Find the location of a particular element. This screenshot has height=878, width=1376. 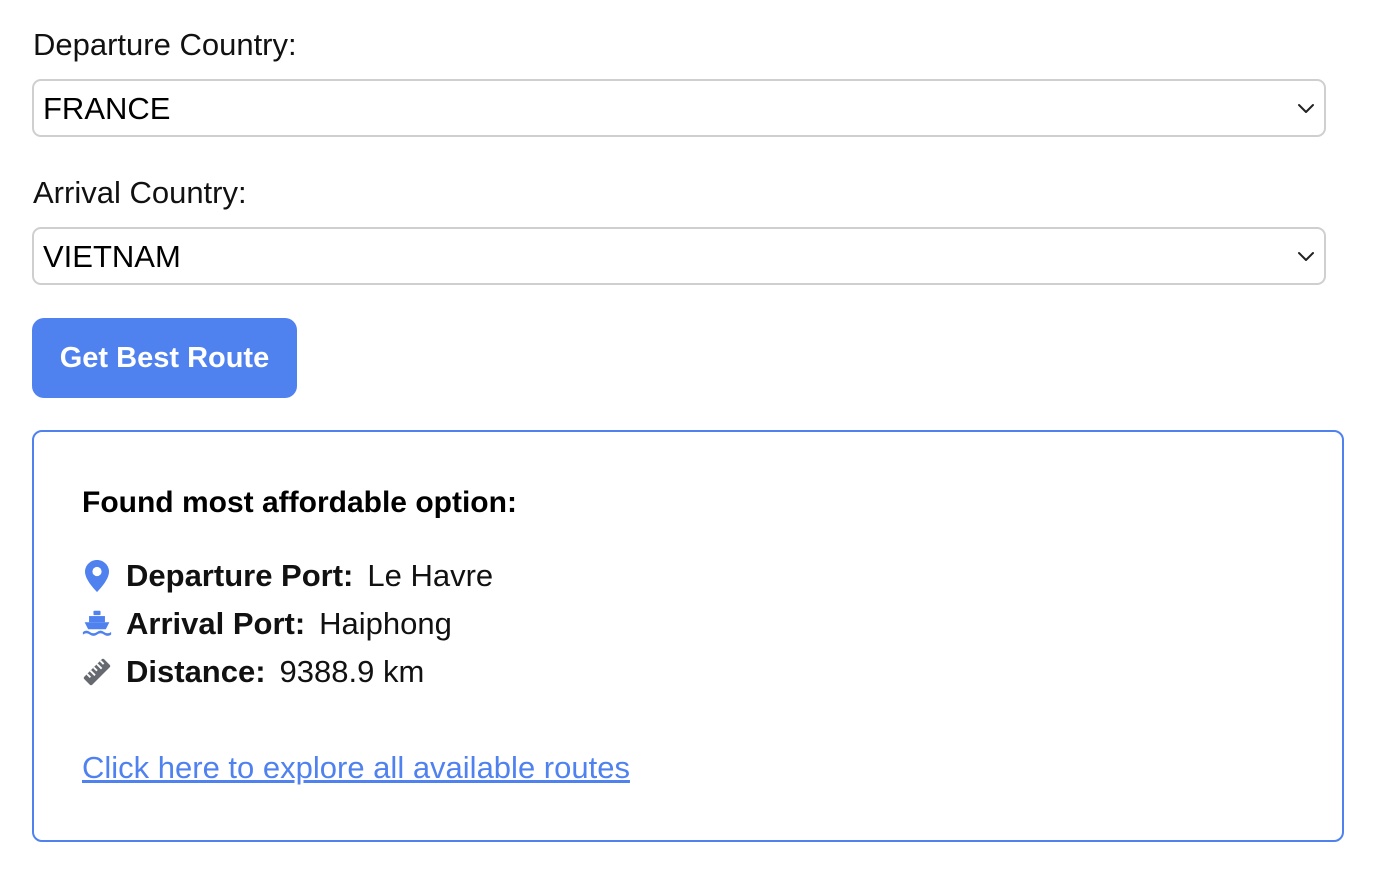

departure-port-row: Departure Port: Le Havre is located at coordinates (287, 576).